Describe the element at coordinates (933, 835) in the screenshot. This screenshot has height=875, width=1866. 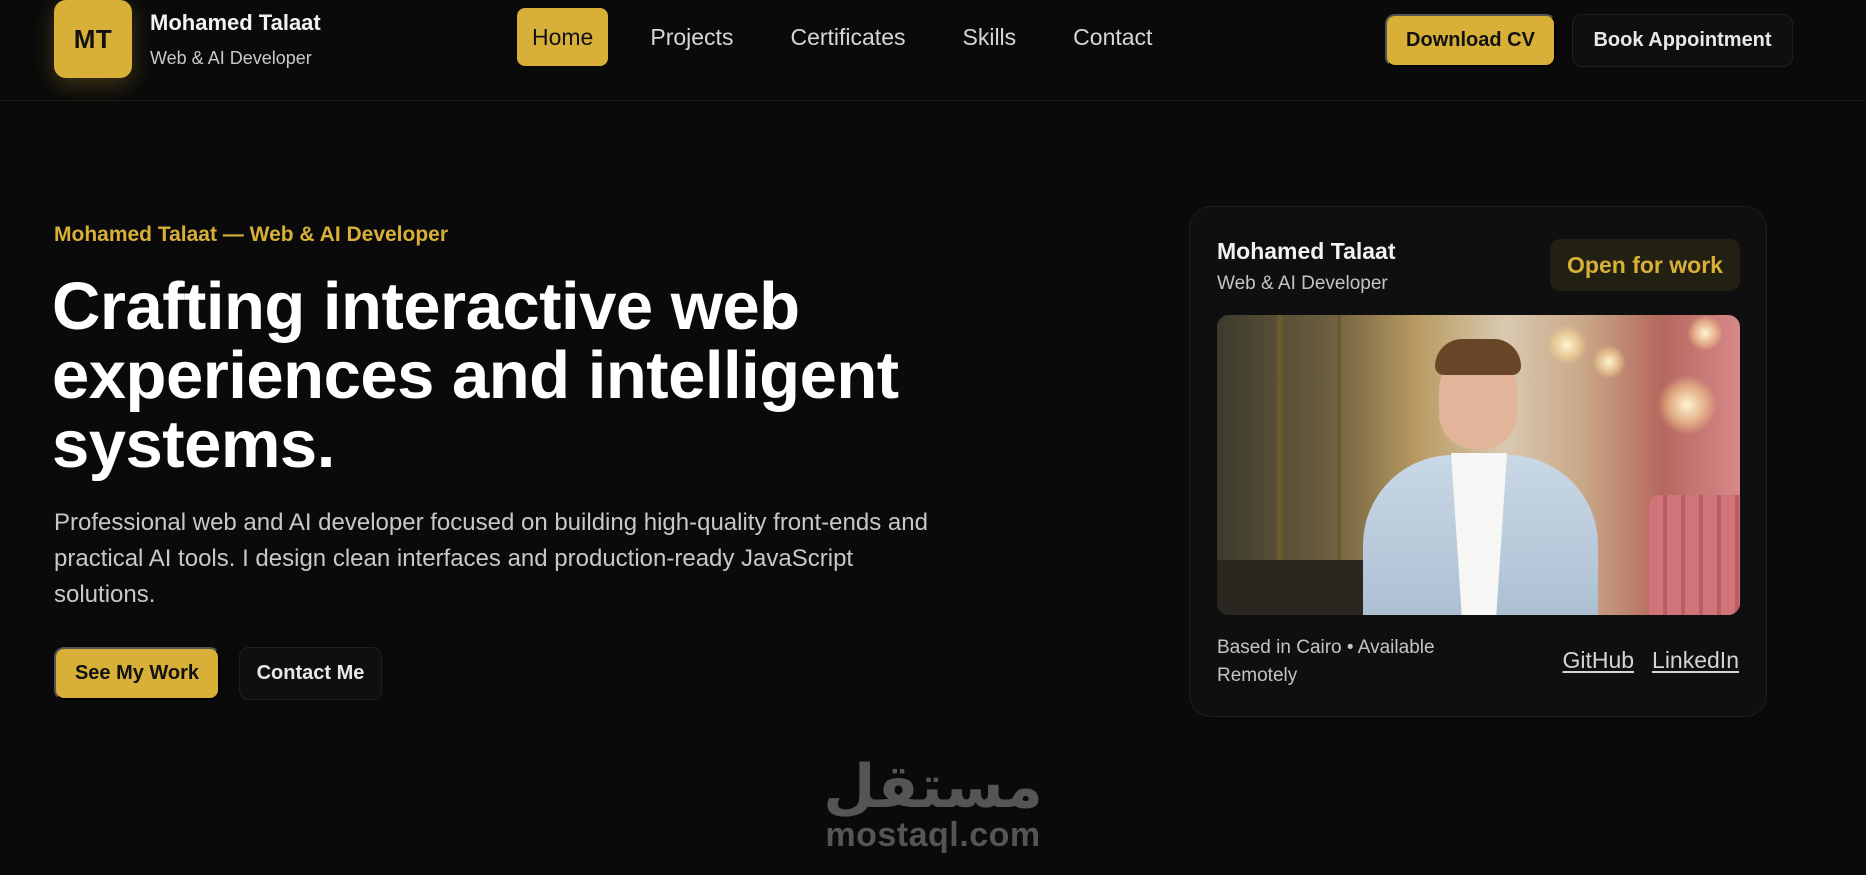
I see `watermark-latin: mostaql.com` at that location.